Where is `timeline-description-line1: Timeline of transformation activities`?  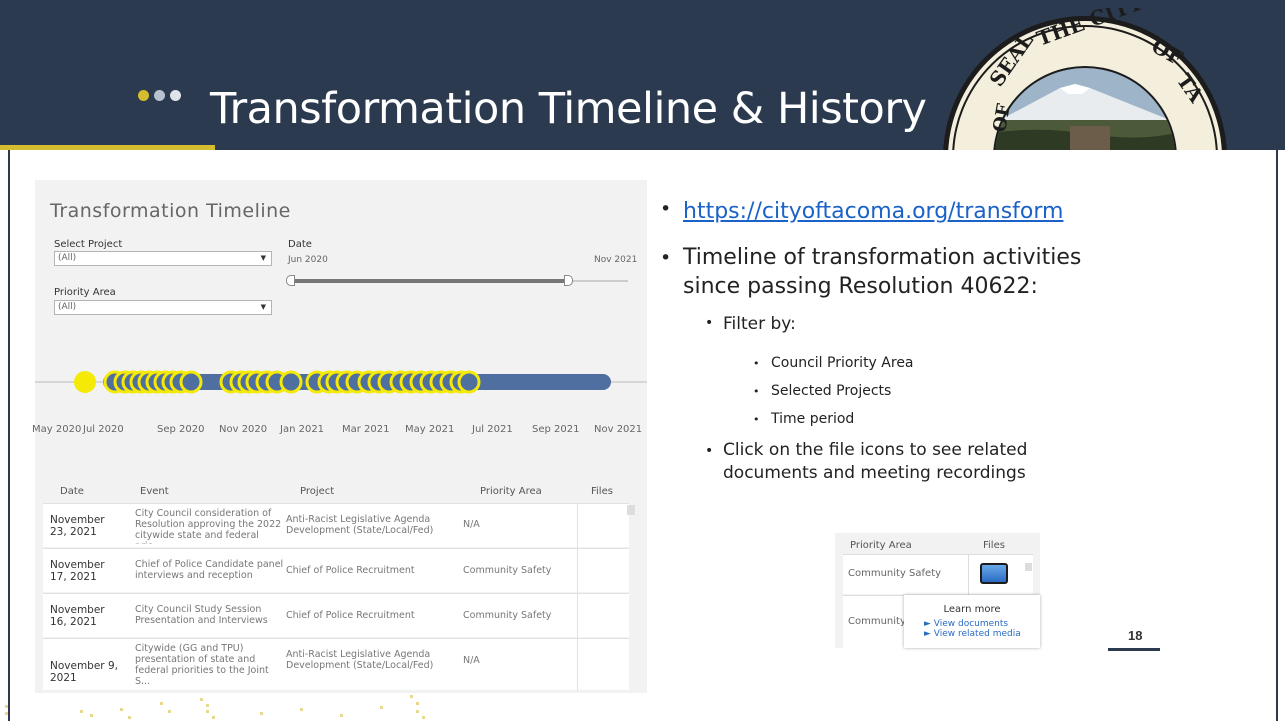
timeline-description-line1: Timeline of transformation activities is located at coordinates (882, 257).